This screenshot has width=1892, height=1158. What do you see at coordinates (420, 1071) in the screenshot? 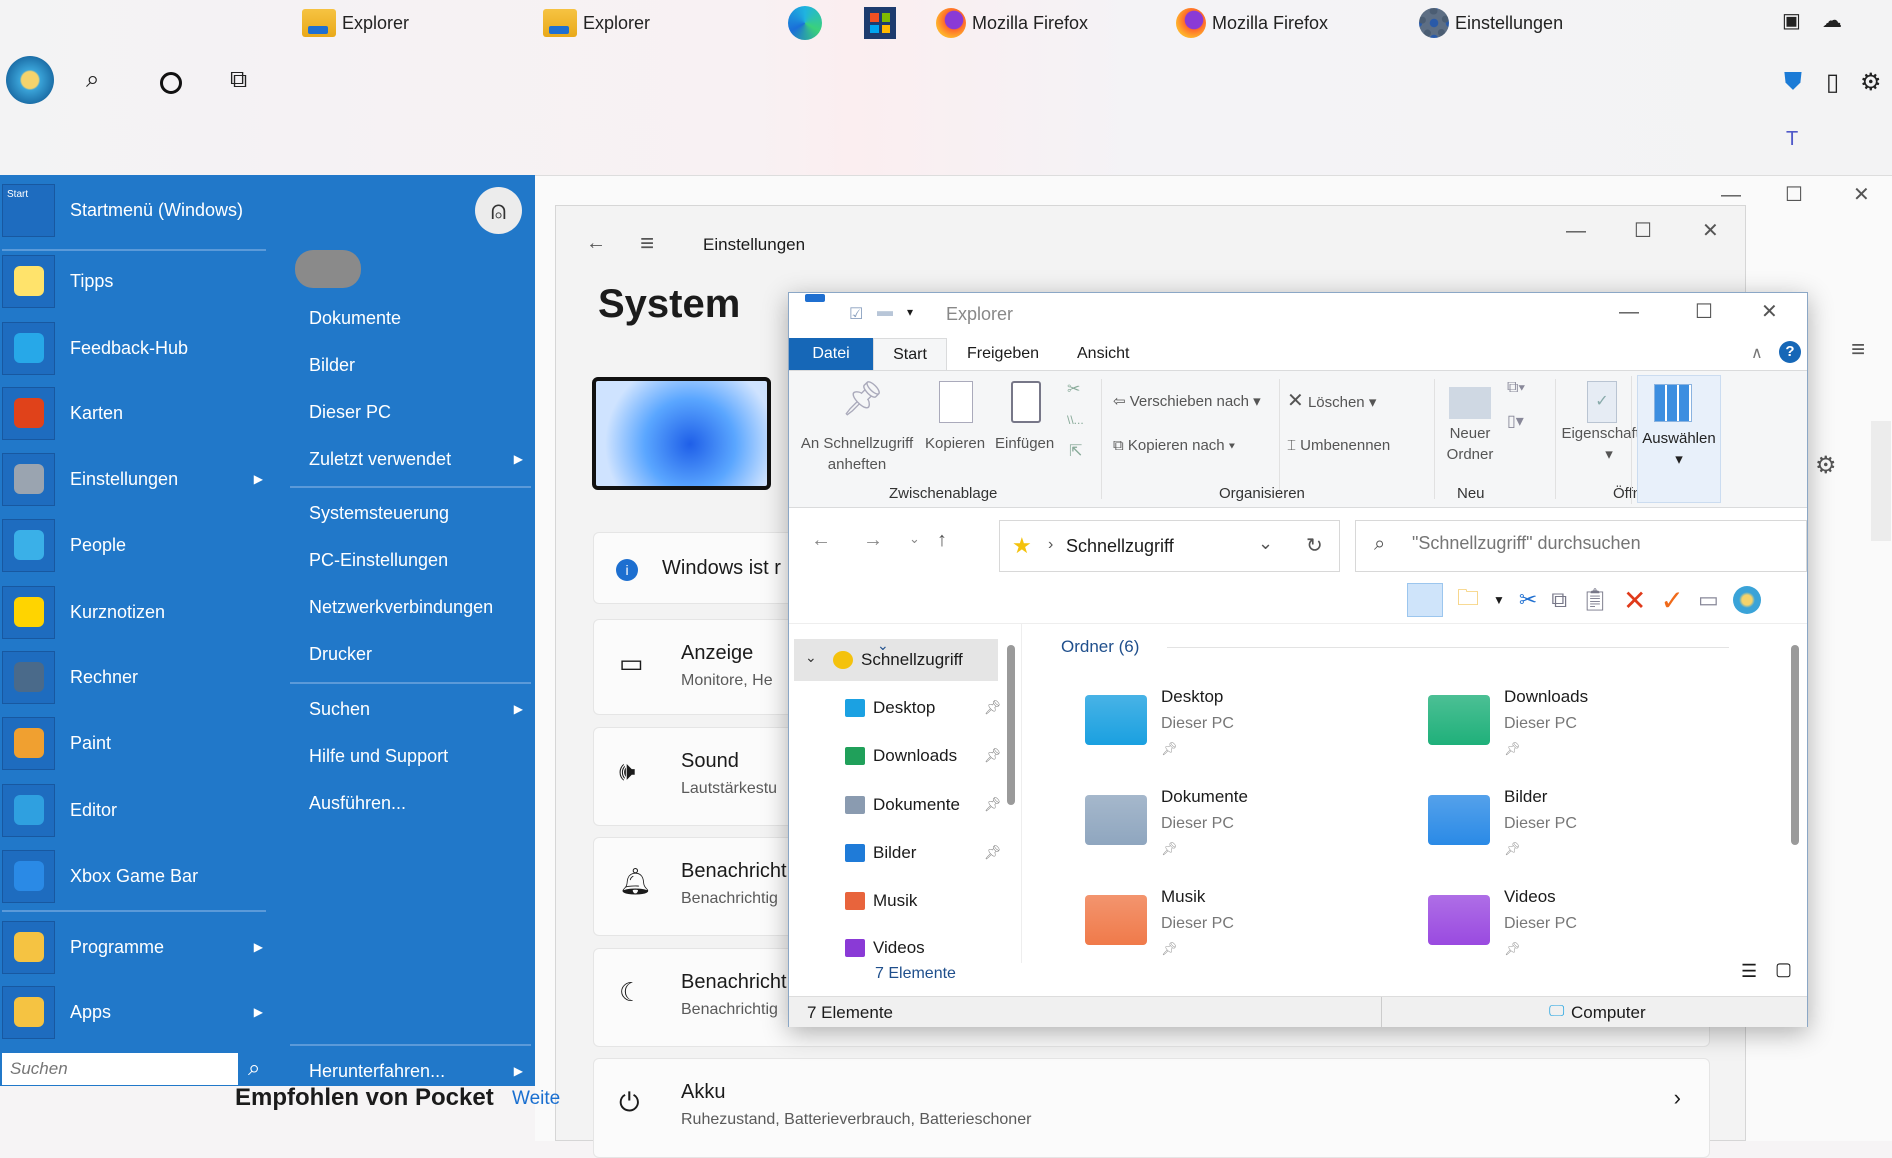
I see `shutdown-button: Herunterfahren... ▶` at bounding box center [420, 1071].